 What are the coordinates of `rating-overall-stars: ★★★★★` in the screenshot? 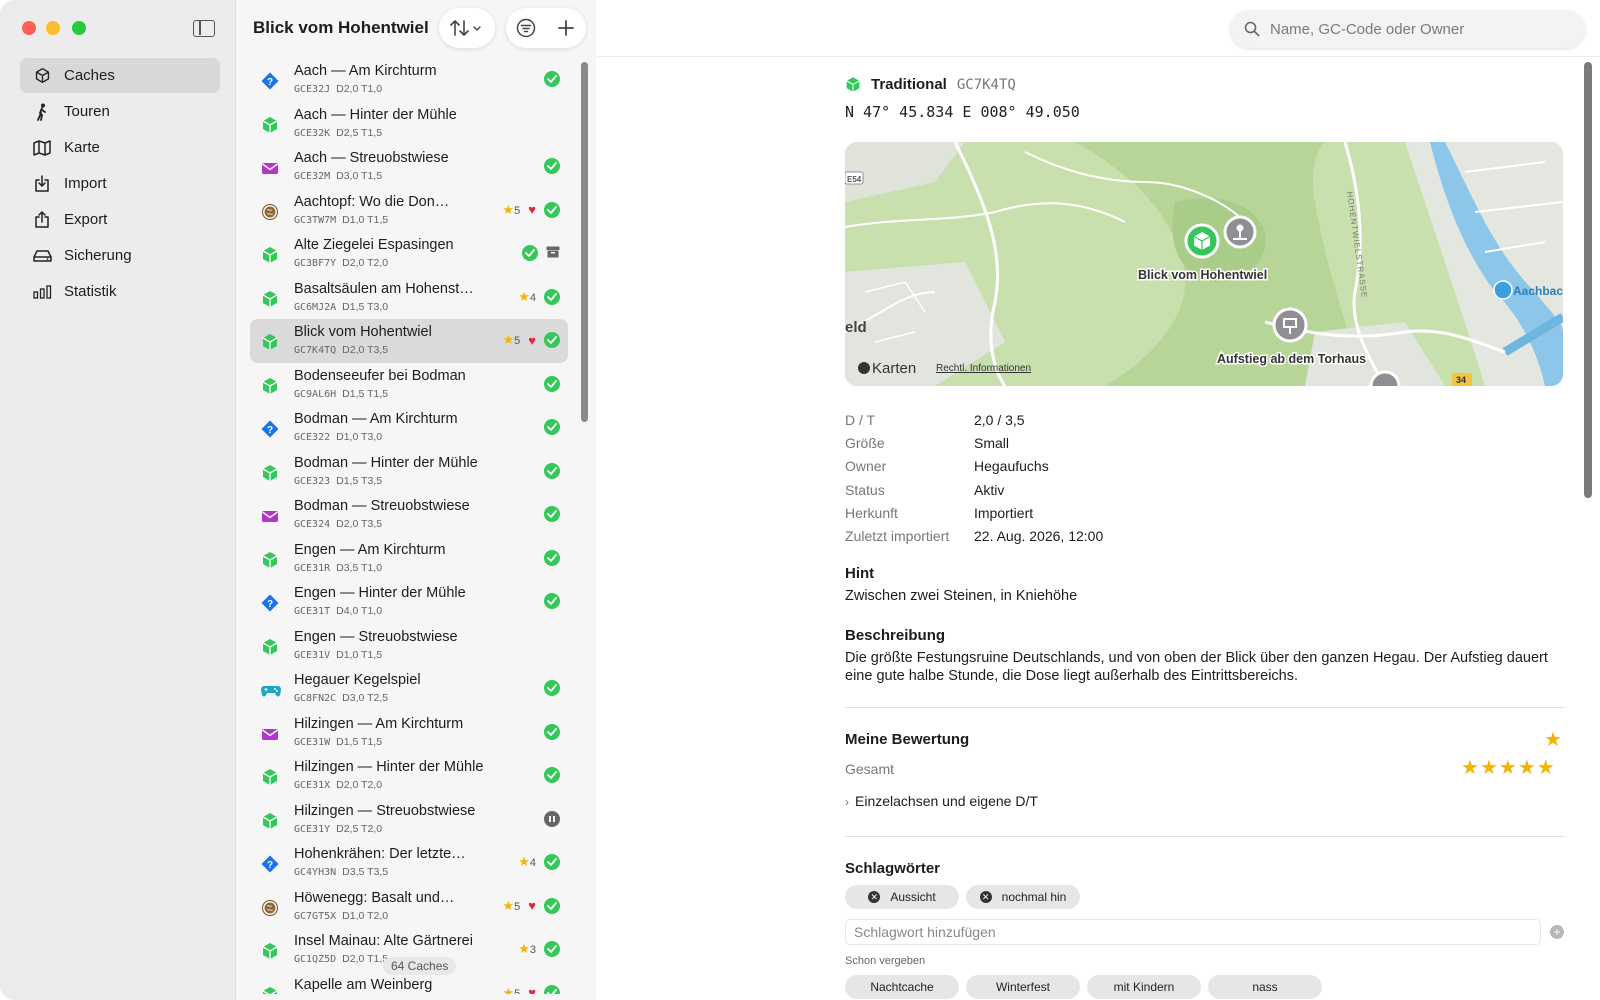 It's located at (1508, 767).